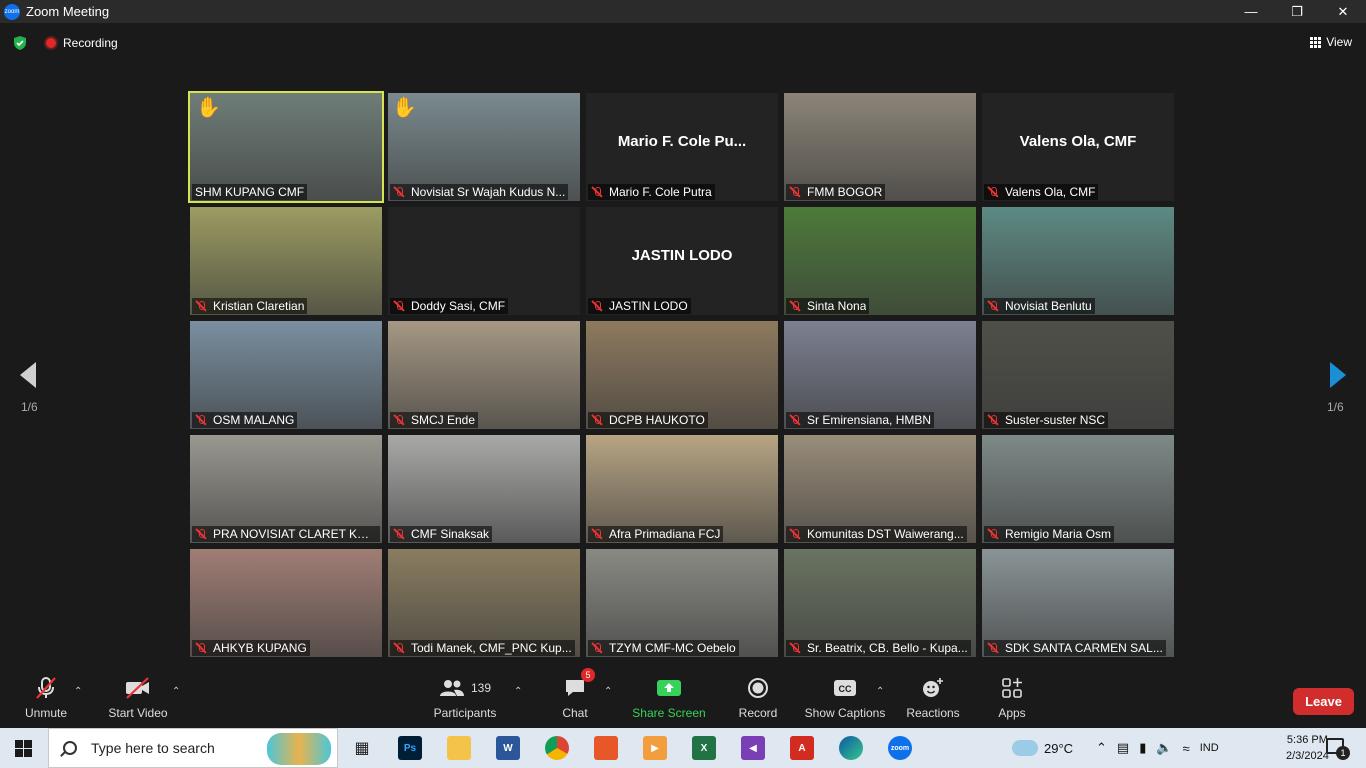 The height and width of the screenshot is (768, 1366). Describe the element at coordinates (753, 748) in the screenshot. I see `video-editor-app-icon: ◀` at that location.